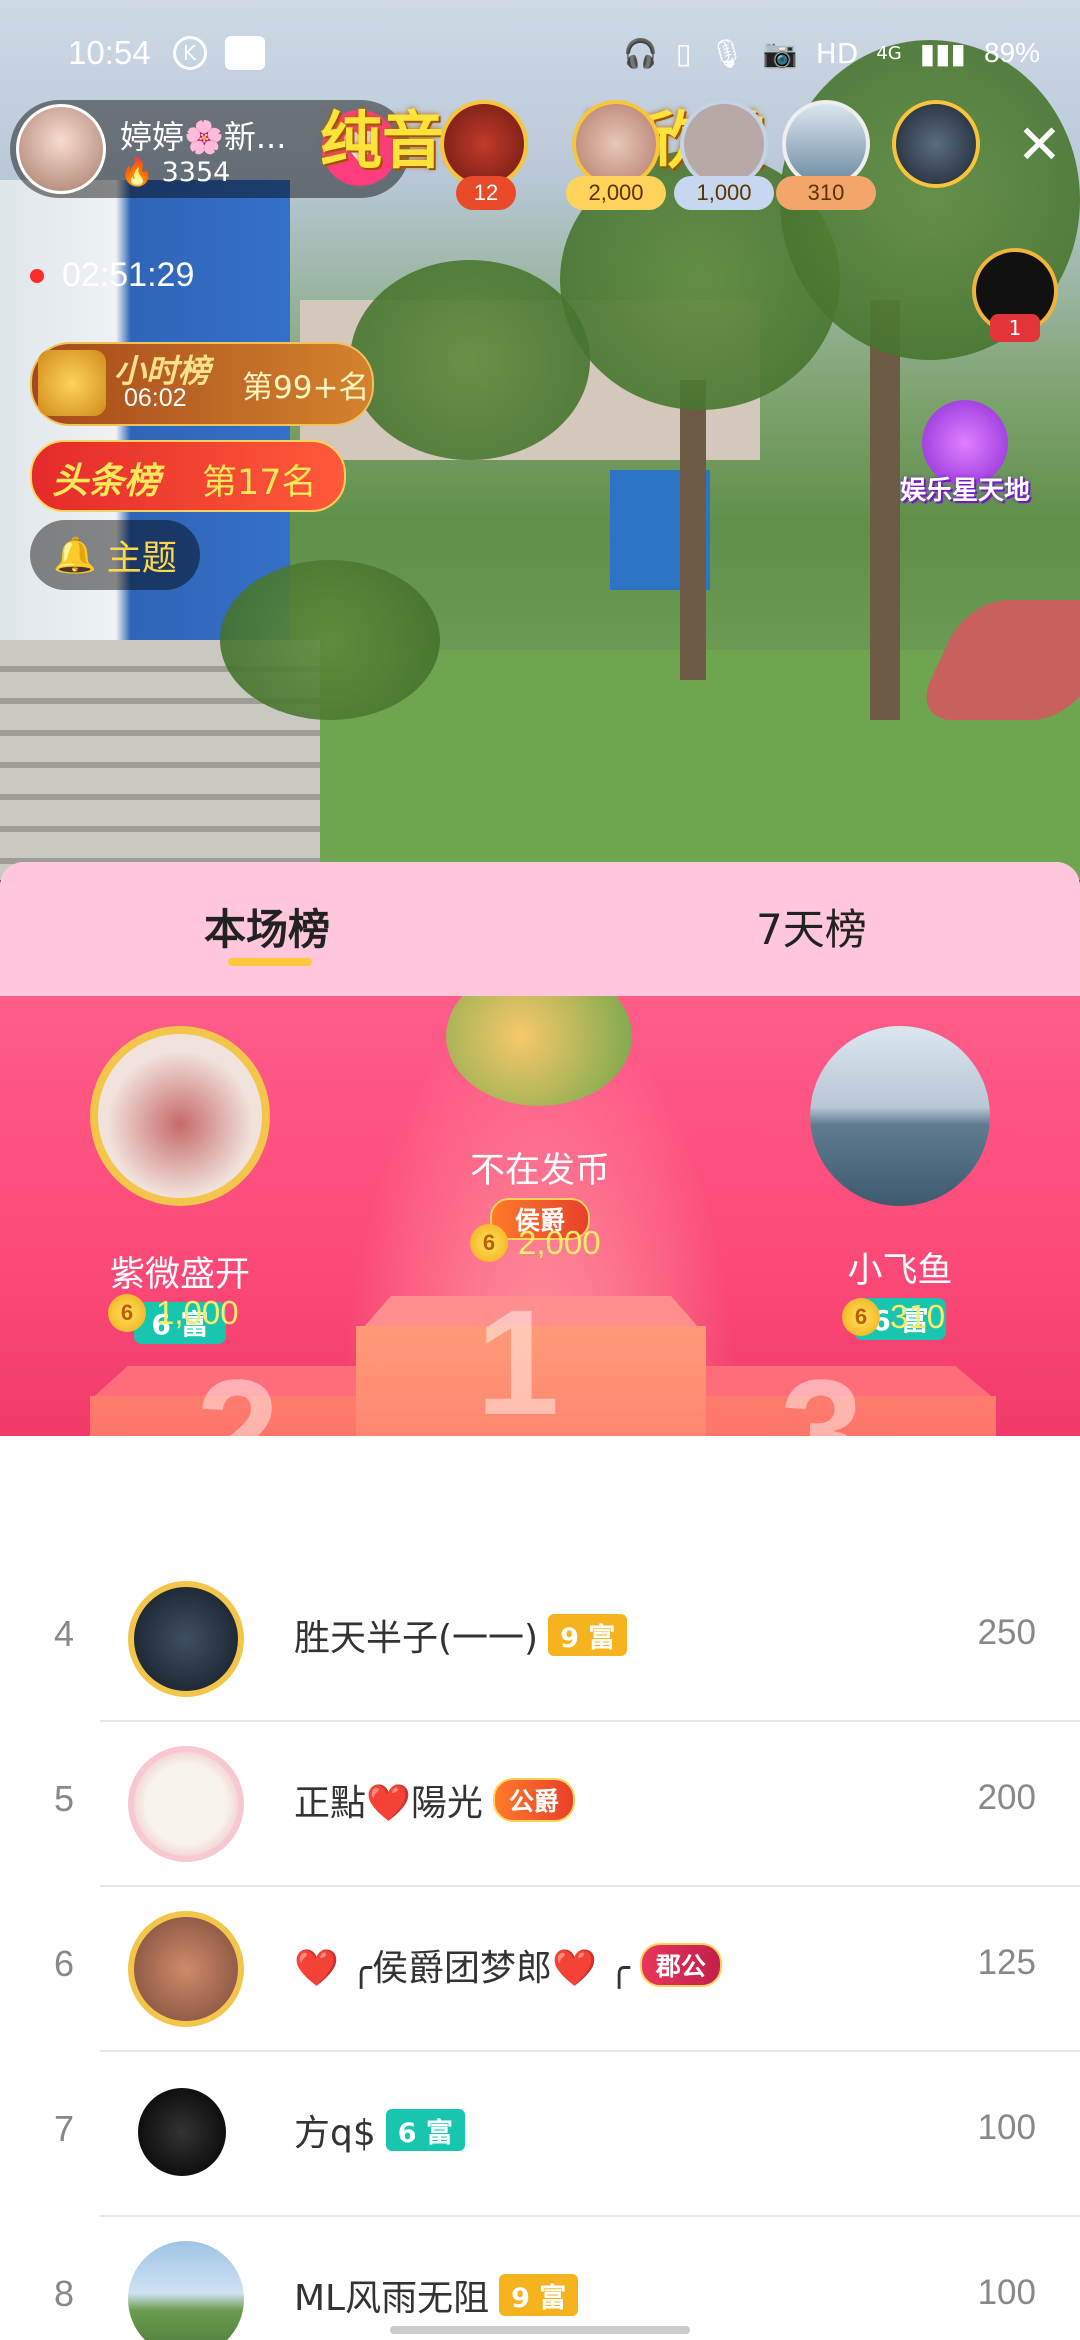 Image resolution: width=1080 pixels, height=2340 pixels. I want to click on list-item: 4 胜天半子(一一) 9 富 250, so click(540, 1639).